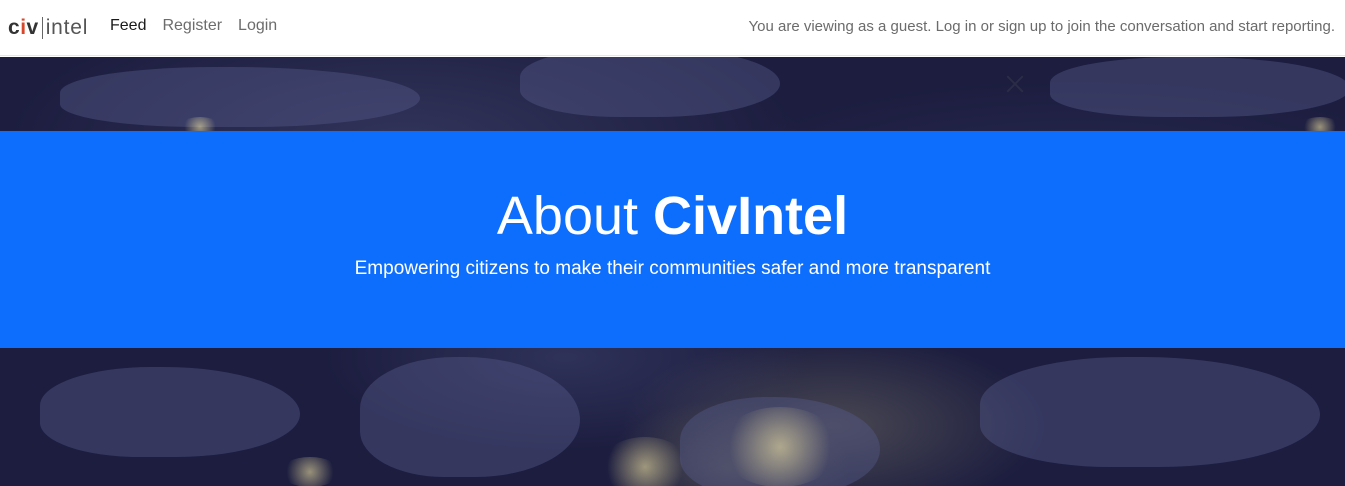 This screenshot has height=486, width=1345. I want to click on nav-link-register: Register, so click(192, 26).